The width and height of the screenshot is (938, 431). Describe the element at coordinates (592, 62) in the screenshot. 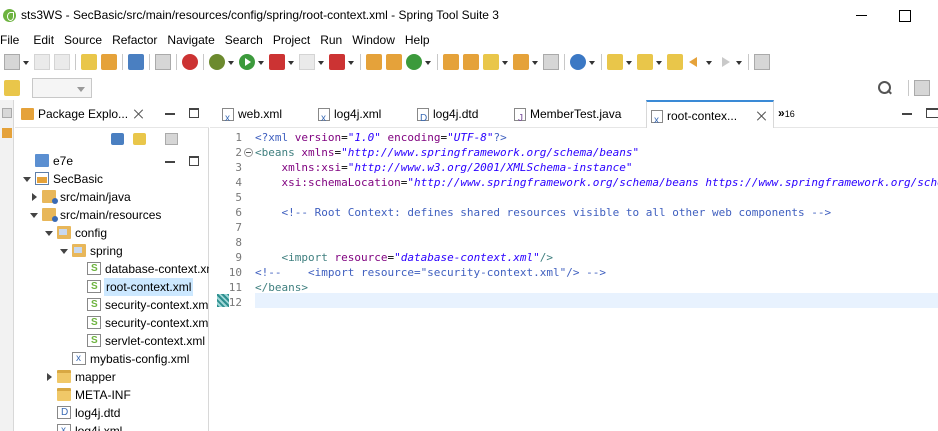

I see `web-browser-dropdown` at that location.